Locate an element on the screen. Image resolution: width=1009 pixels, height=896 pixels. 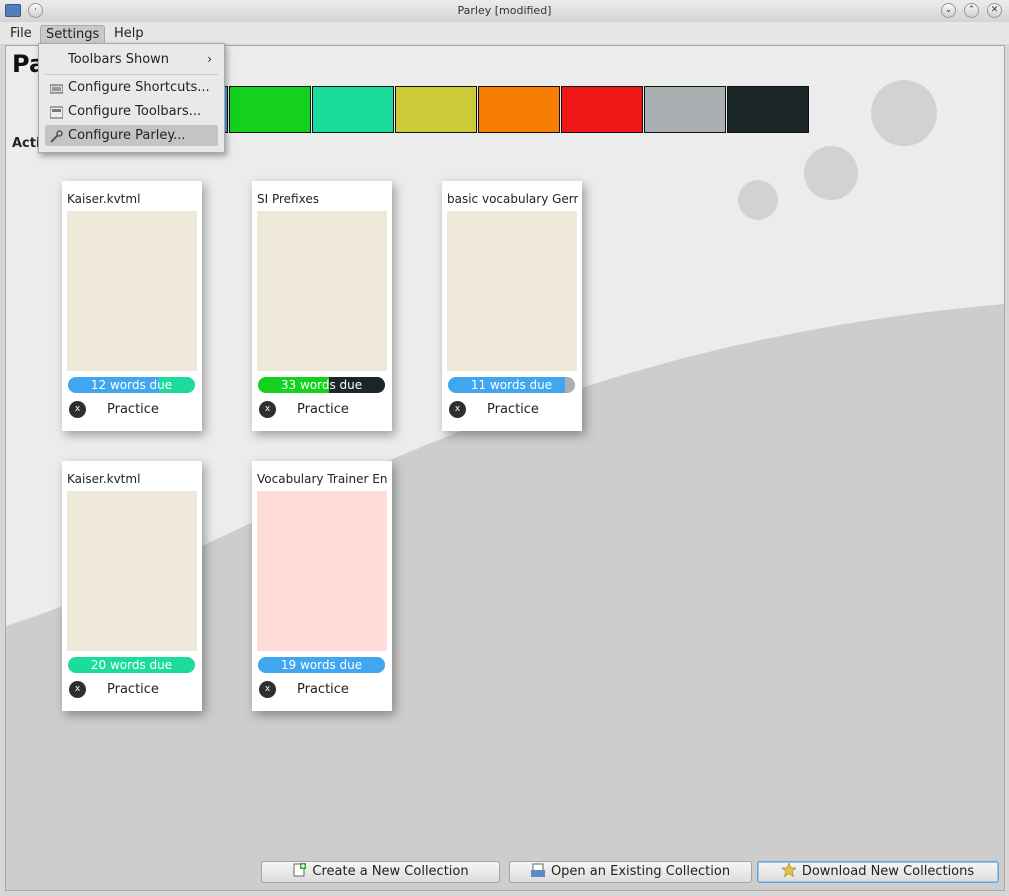
download-collections-label: Download New Collections is located at coordinates (888, 871).